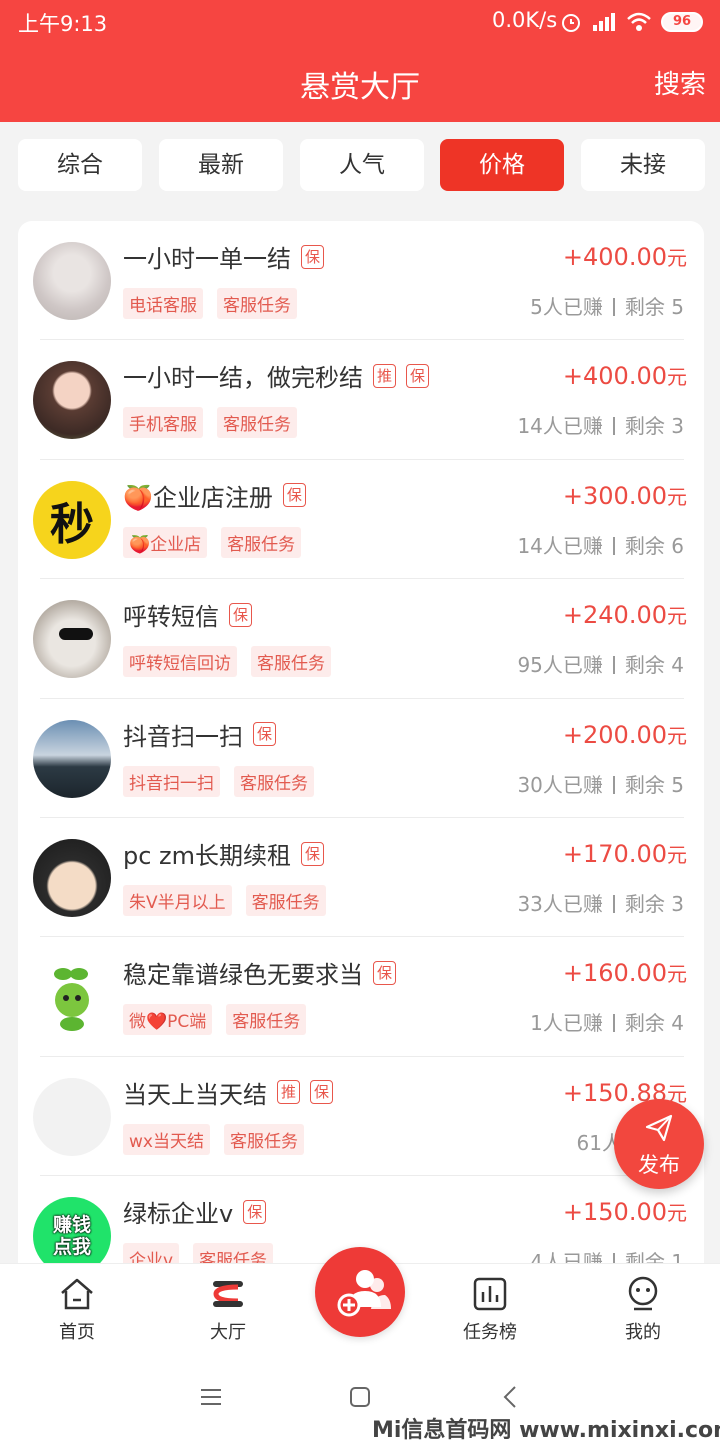 This screenshot has height=1440, width=720. What do you see at coordinates (654, 665) in the screenshot?
I see `remaining-count: 剩余 4` at bounding box center [654, 665].